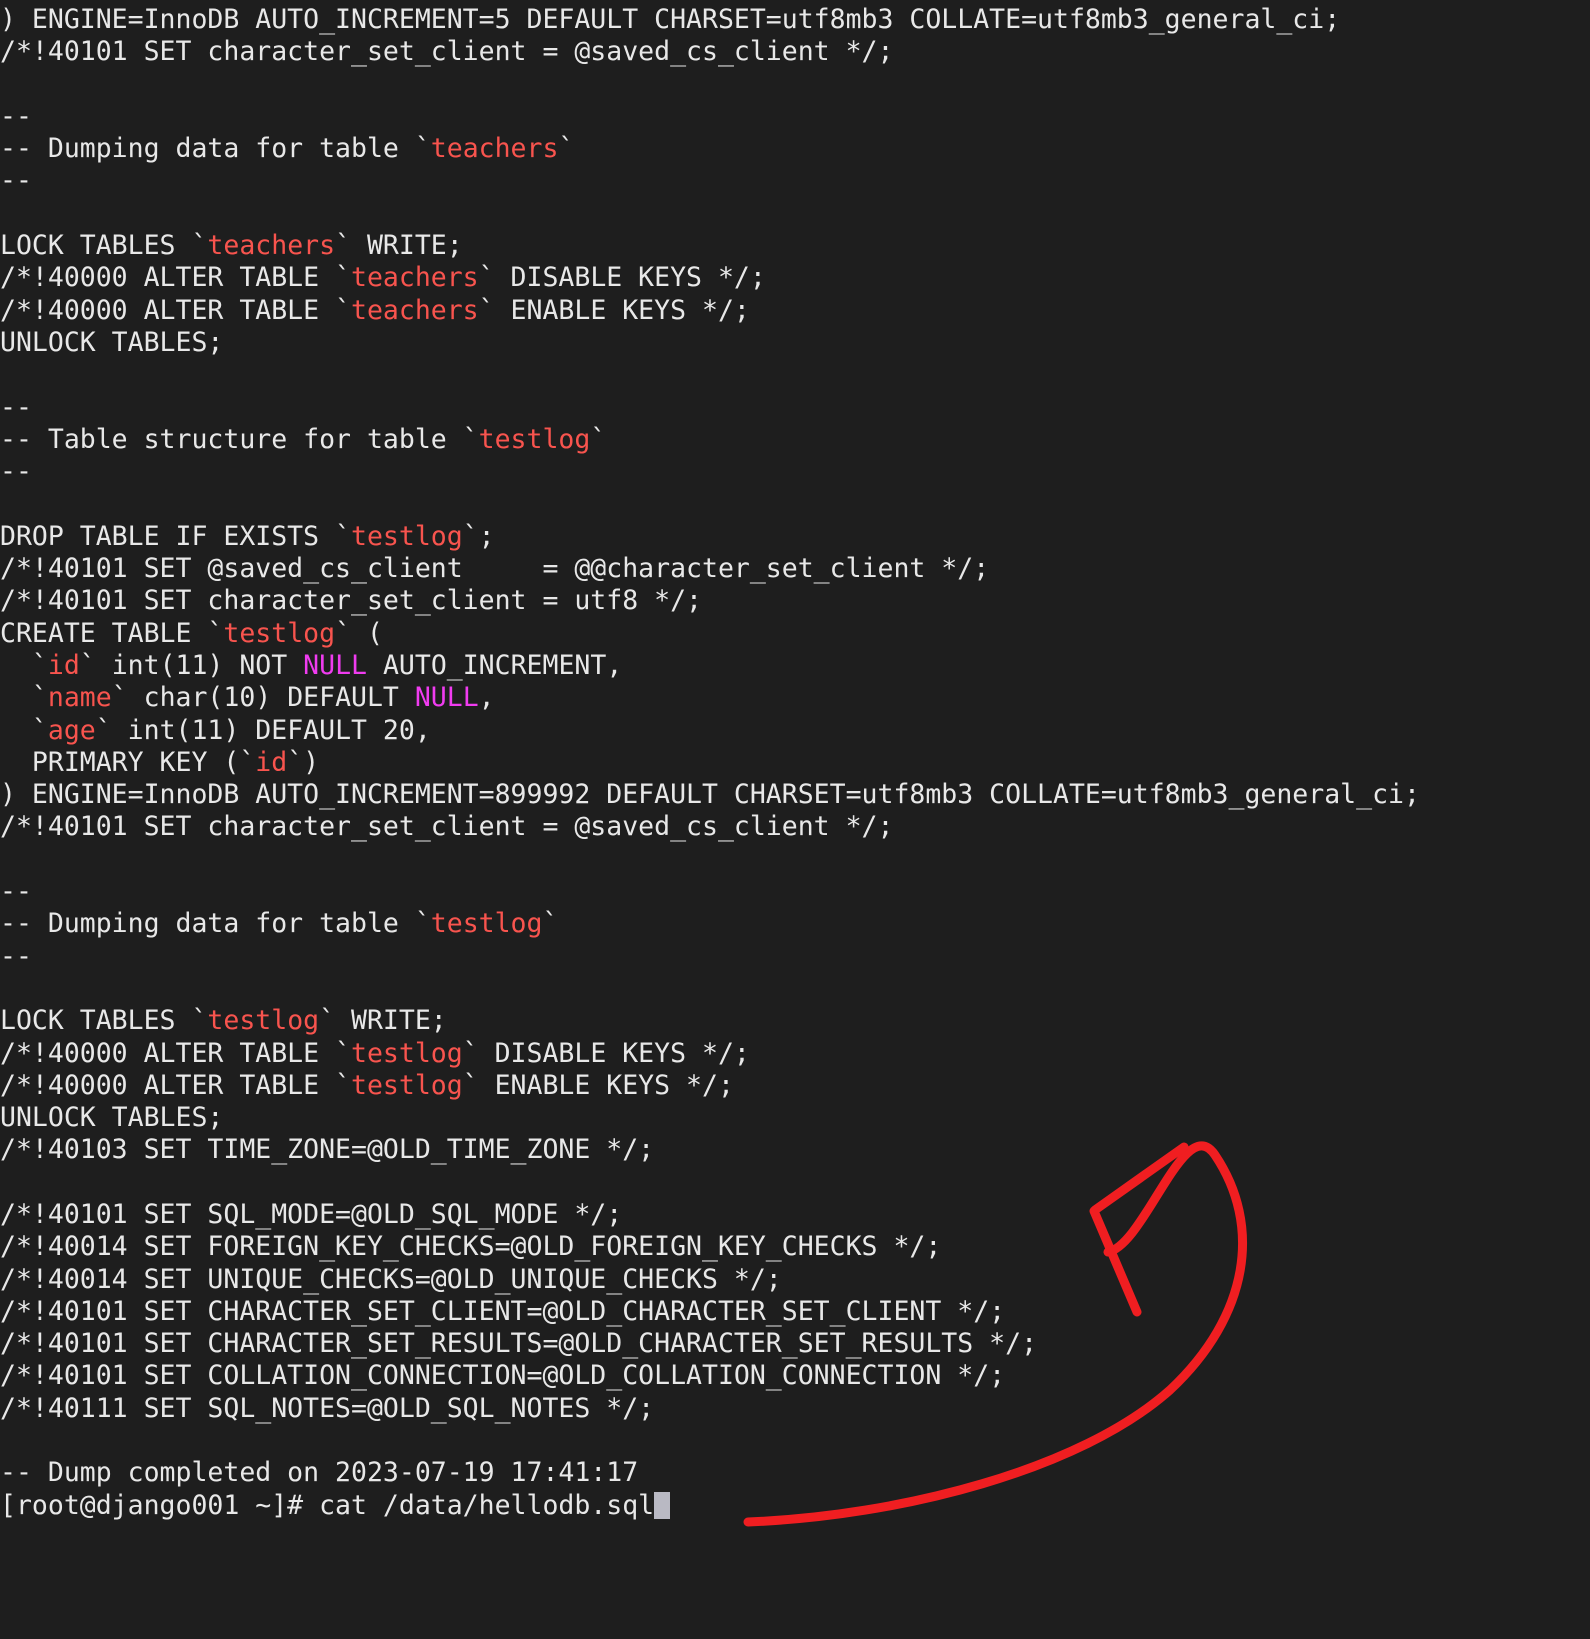 The height and width of the screenshot is (1639, 1590). What do you see at coordinates (795, 246) in the screenshot?
I see `terminal-line: LOCK TABLES `teachers` WRITE;` at bounding box center [795, 246].